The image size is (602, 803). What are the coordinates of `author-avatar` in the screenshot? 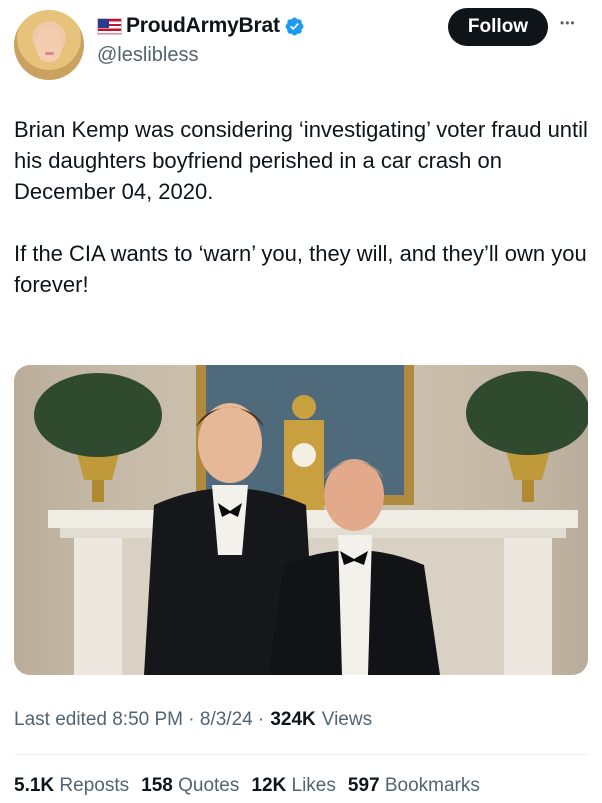 It's located at (49, 45).